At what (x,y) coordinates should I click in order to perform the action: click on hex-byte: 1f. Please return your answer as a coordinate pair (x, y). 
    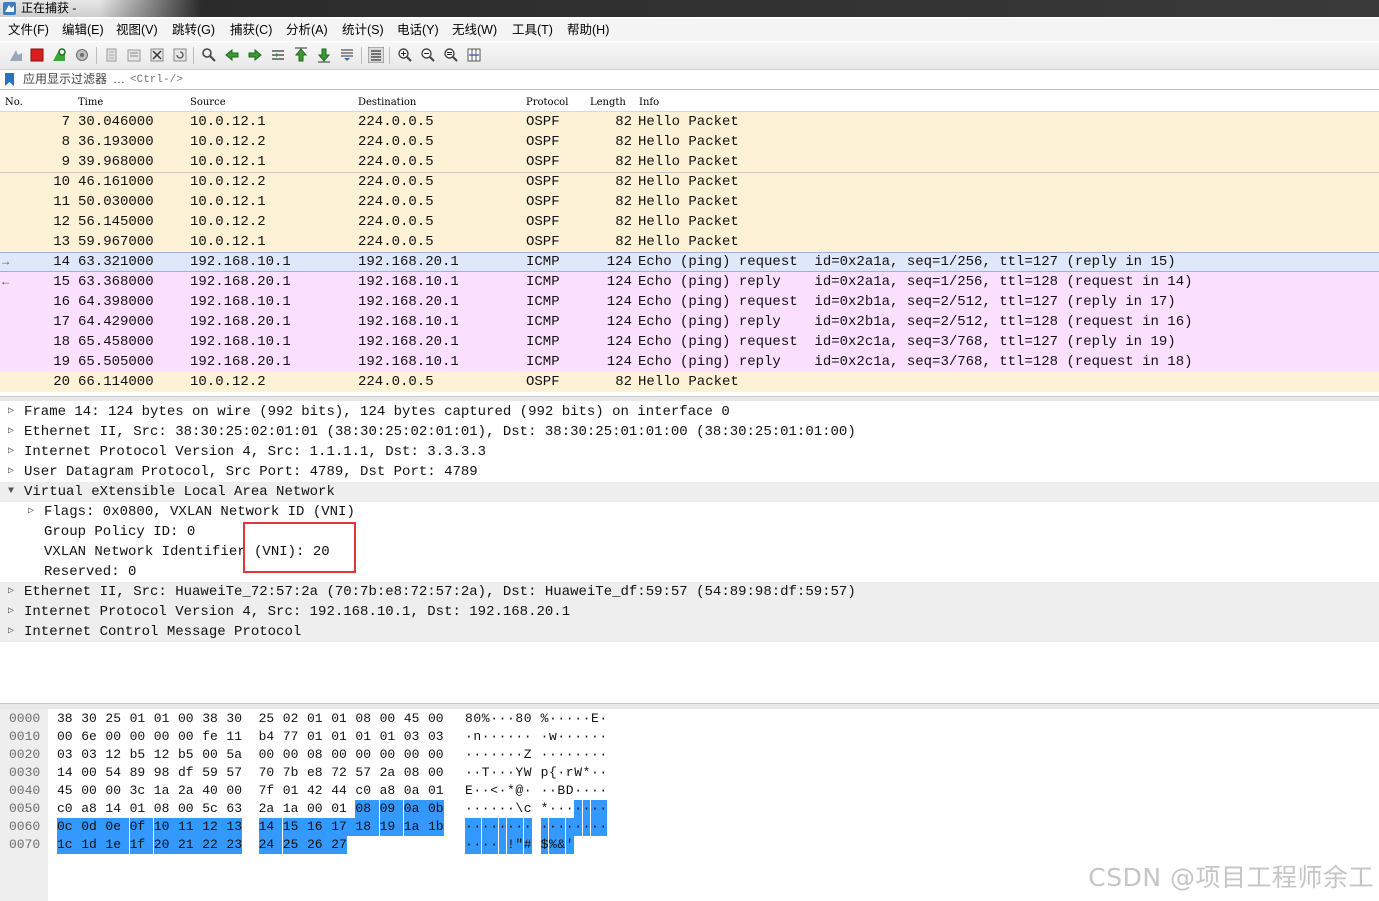
    Looking at the image, I should click on (141, 845).